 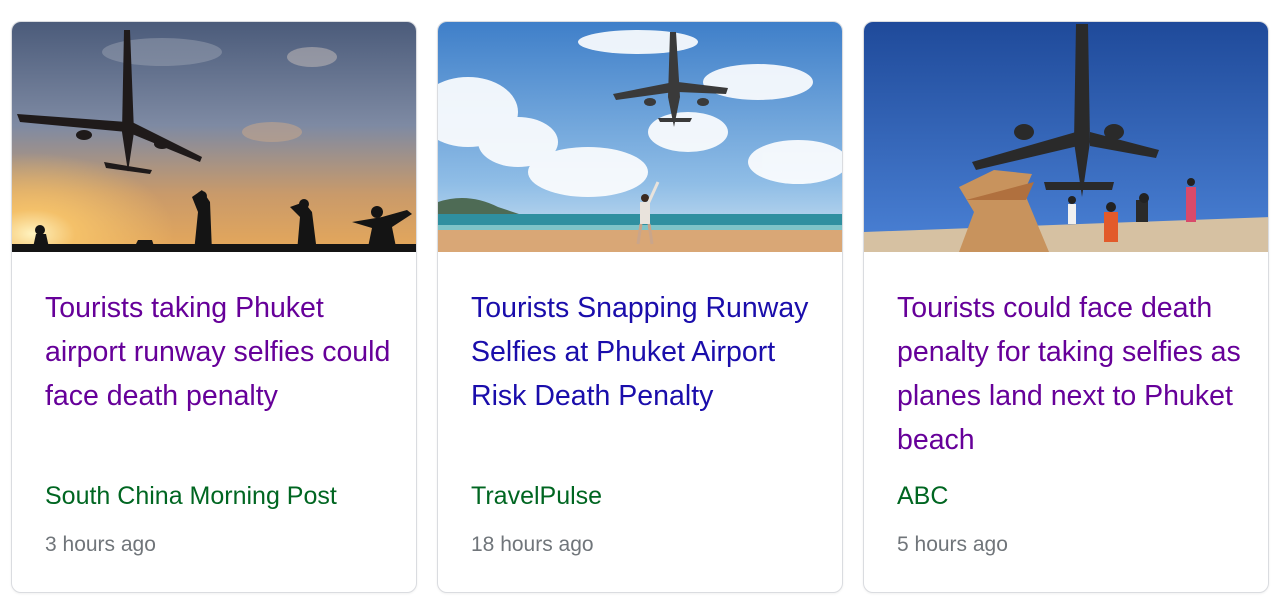 I want to click on airplane-overhead-image, so click(x=1066, y=137).